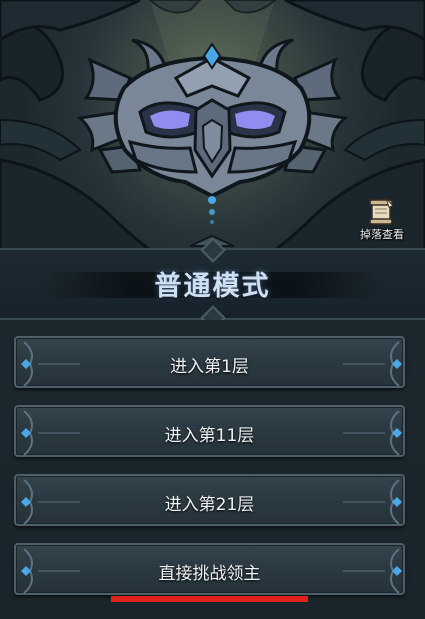 This screenshot has height=619, width=425. Describe the element at coordinates (209, 367) in the screenshot. I see `enter-floor-1-label: 进入第1层` at that location.